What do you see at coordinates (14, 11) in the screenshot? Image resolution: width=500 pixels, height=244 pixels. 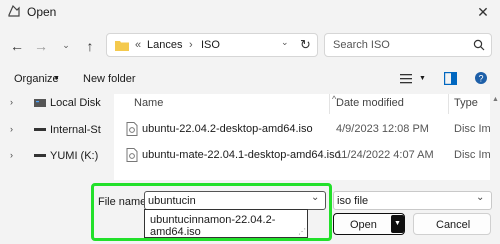 I see `open-dialog-icon` at bounding box center [14, 11].